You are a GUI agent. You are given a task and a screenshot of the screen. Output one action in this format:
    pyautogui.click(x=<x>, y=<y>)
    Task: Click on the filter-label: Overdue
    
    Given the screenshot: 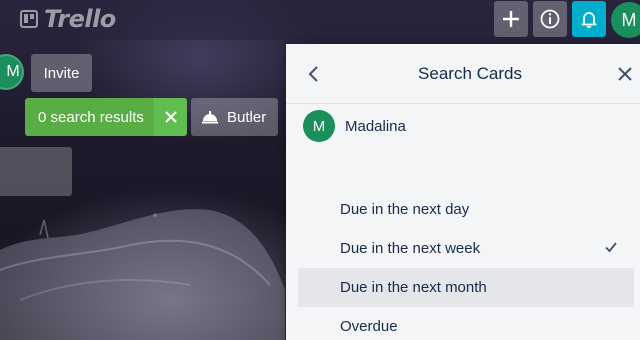 What is the action you would take?
    pyautogui.click(x=369, y=326)
    